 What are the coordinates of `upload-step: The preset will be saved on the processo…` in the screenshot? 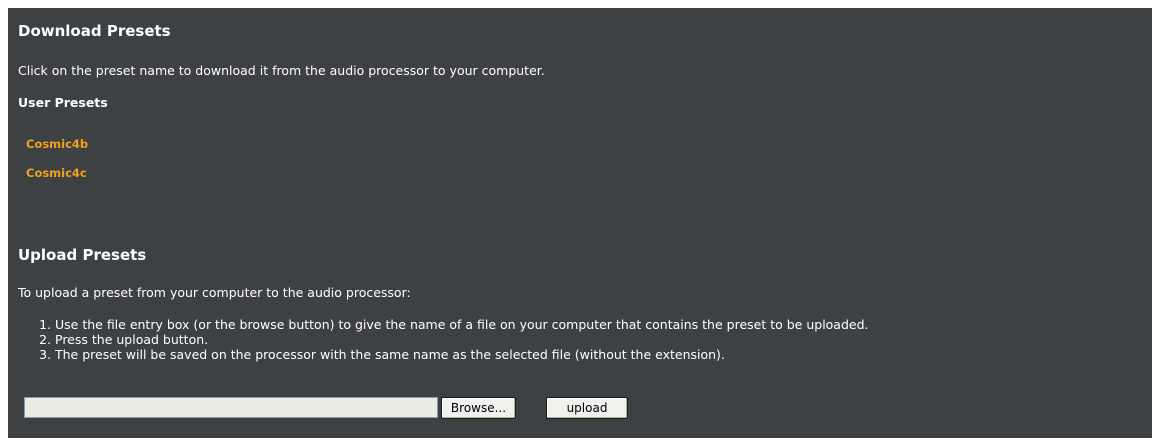 It's located at (462, 354).